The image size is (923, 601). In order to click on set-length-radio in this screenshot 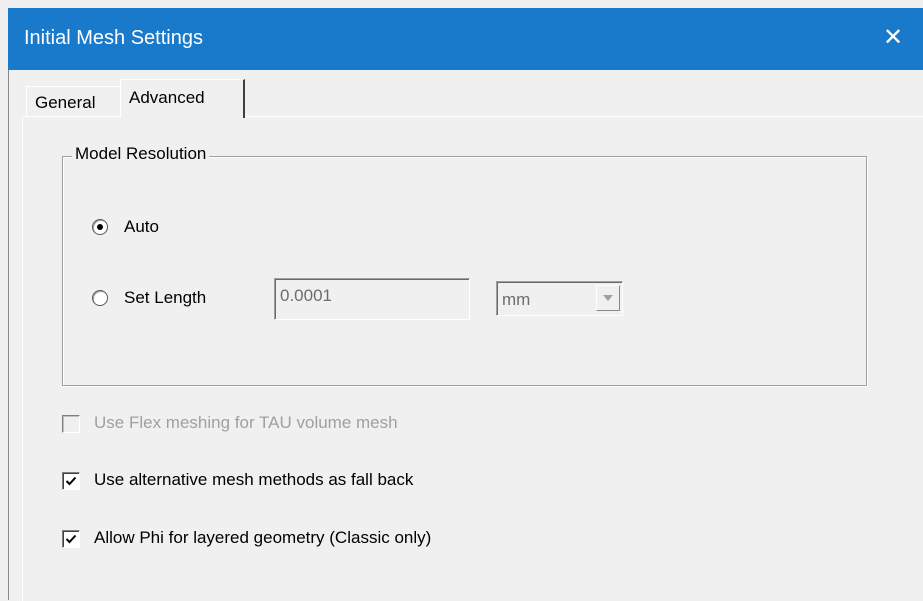, I will do `click(100, 298)`.